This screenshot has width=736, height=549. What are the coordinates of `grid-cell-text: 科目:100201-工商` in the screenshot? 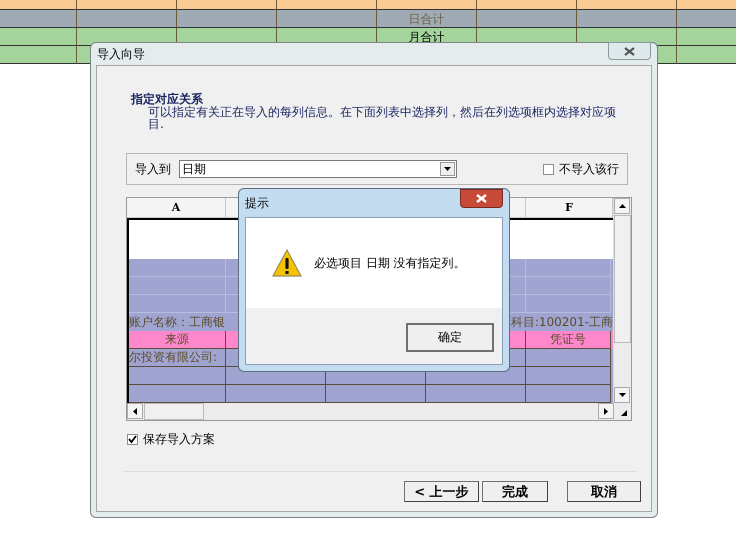 It's located at (561, 322).